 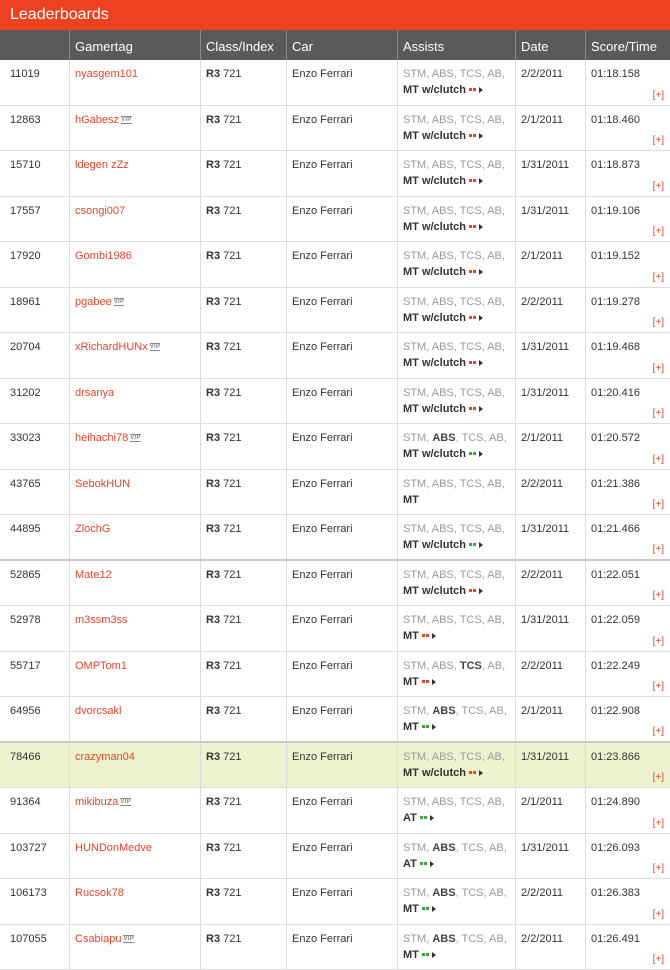 What do you see at coordinates (105, 757) in the screenshot?
I see `gamertag-link: crazyman04` at bounding box center [105, 757].